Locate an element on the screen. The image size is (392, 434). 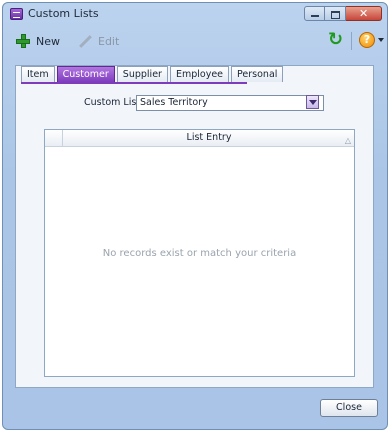
minimize-button is located at coordinates (314, 13).